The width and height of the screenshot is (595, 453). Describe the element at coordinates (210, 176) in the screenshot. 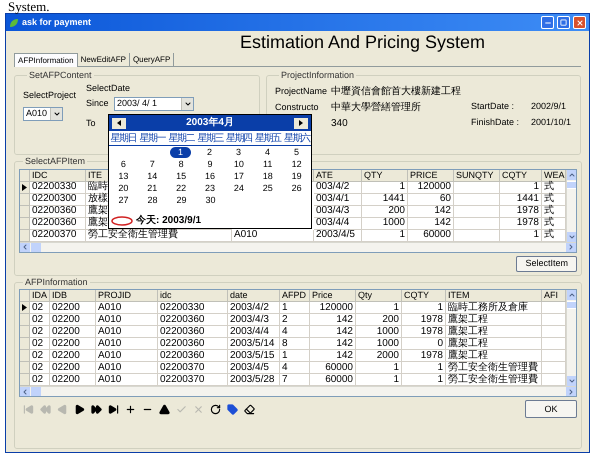

I see `calendar-day: 16` at that location.